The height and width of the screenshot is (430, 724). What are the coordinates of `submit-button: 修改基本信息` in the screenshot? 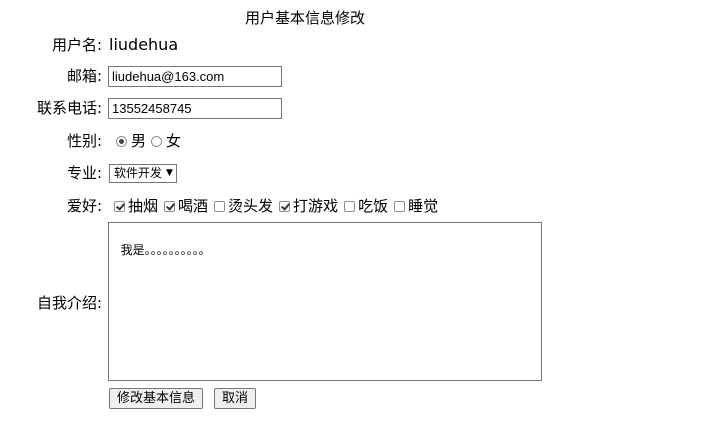 It's located at (156, 398).